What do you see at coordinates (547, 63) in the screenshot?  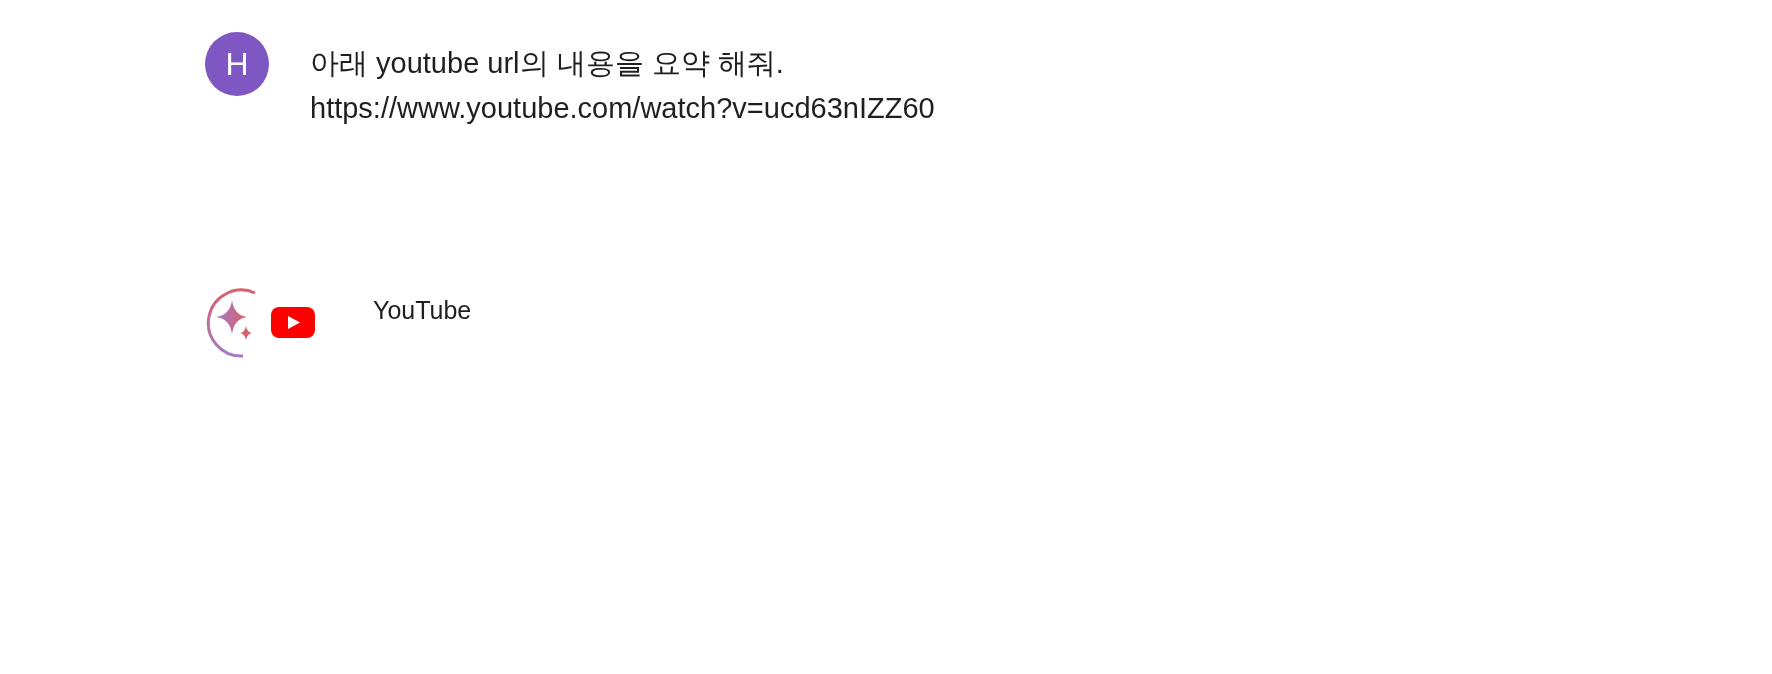 I see `message-text: 아래 youtube url의 내용을 요약 해줘.` at bounding box center [547, 63].